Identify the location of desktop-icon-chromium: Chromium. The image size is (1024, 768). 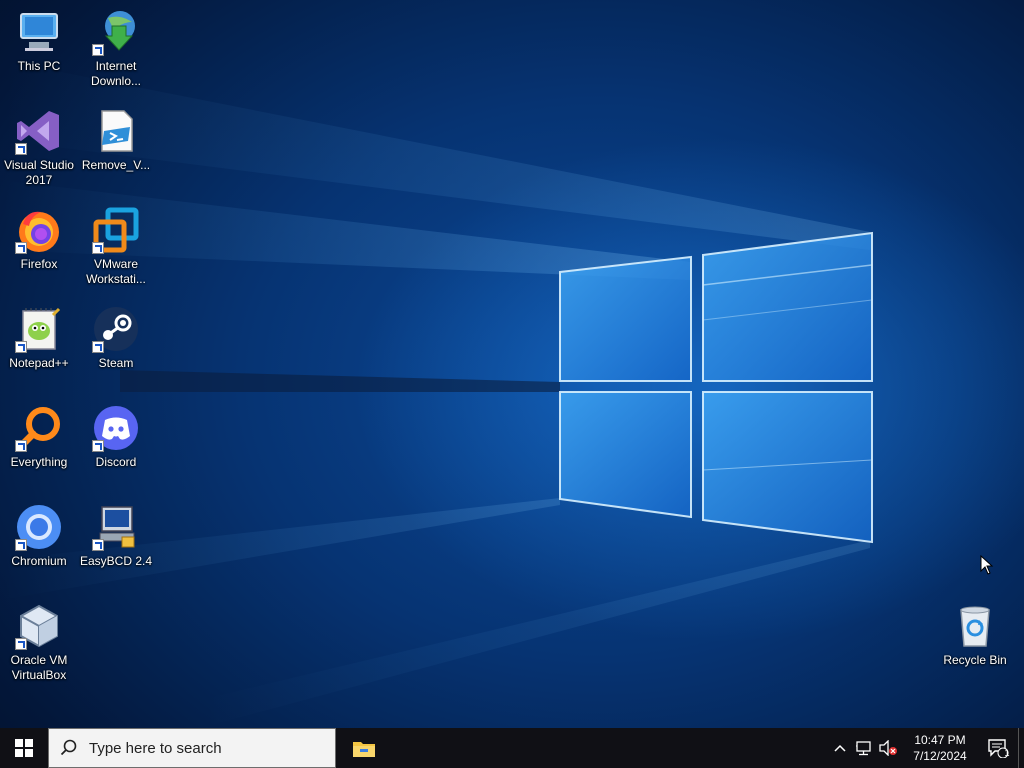
(39, 543).